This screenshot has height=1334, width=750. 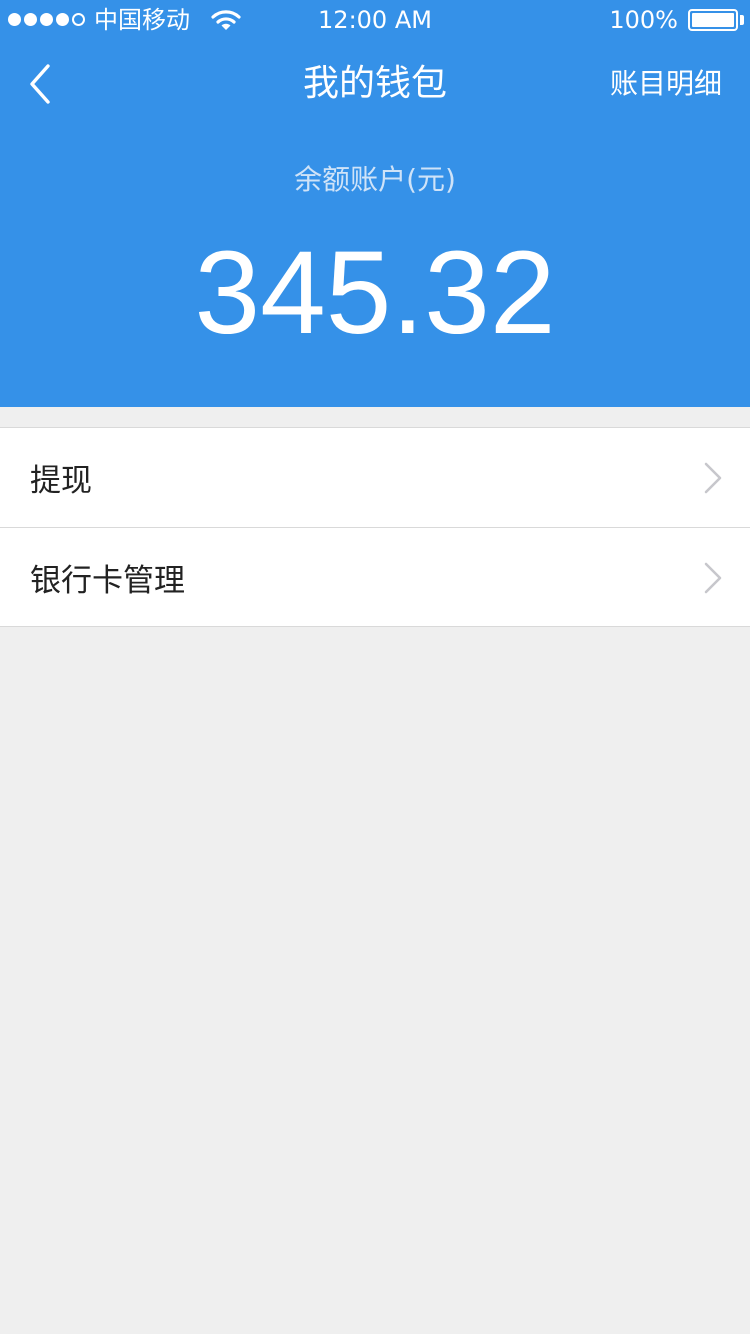 What do you see at coordinates (375, 179) in the screenshot?
I see `balance-label: 余额账户(元)` at bounding box center [375, 179].